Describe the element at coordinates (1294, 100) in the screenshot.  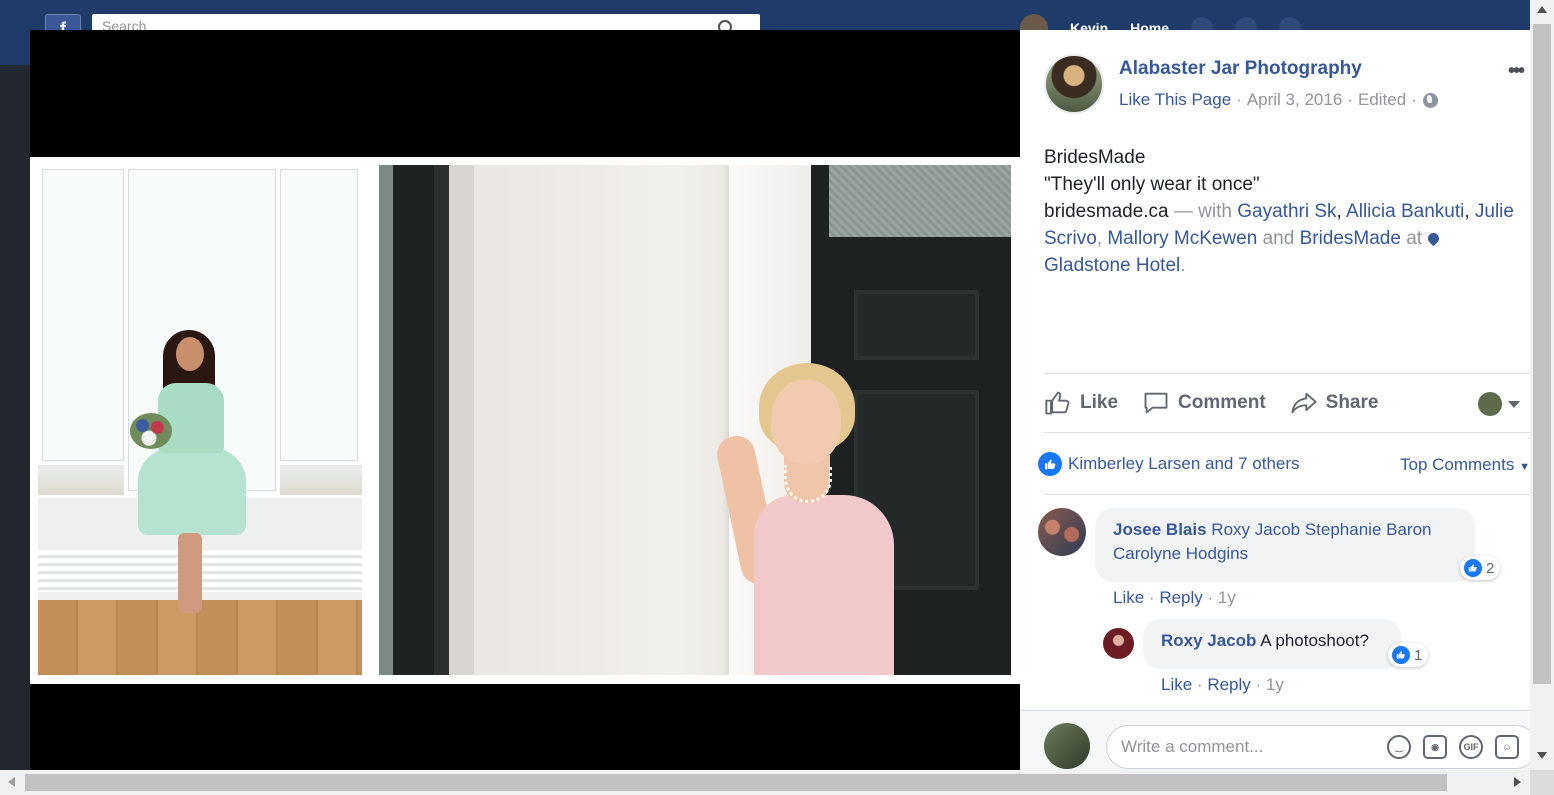
I see `post-date: April 3, 2016` at that location.